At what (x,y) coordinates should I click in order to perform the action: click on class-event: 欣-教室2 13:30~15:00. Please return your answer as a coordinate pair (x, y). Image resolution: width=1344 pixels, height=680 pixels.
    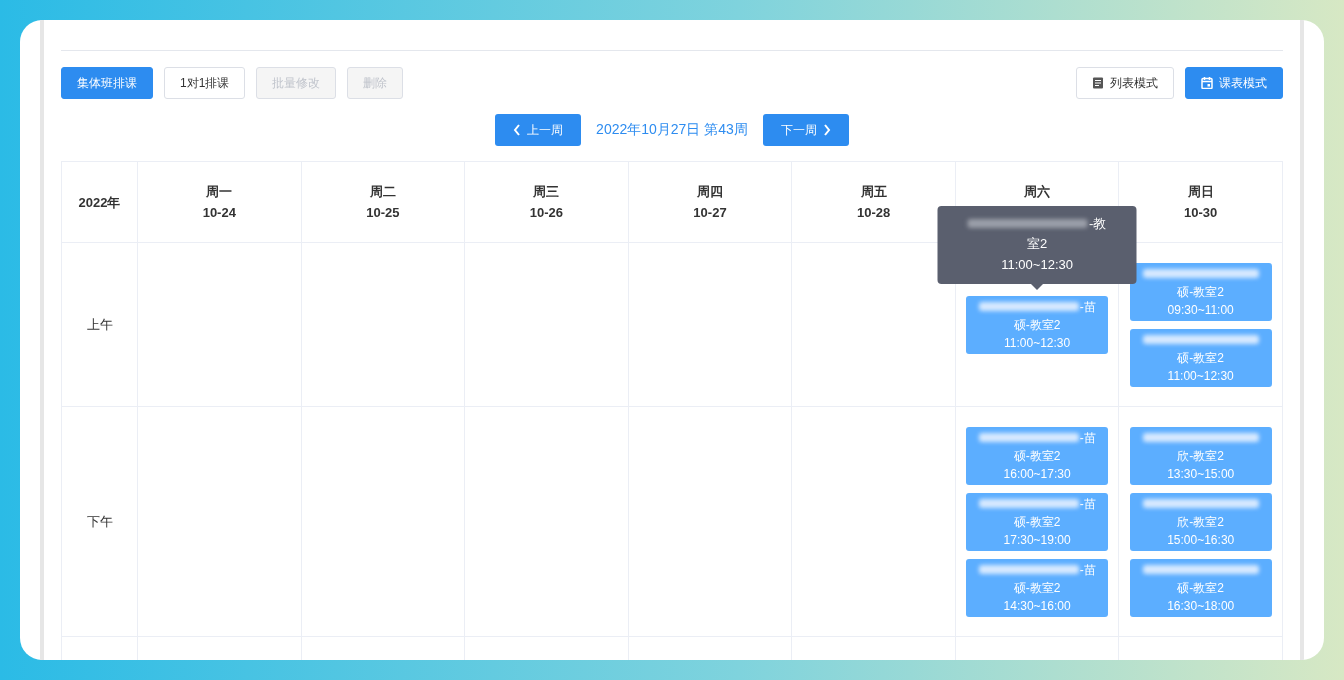
    Looking at the image, I should click on (1200, 455).